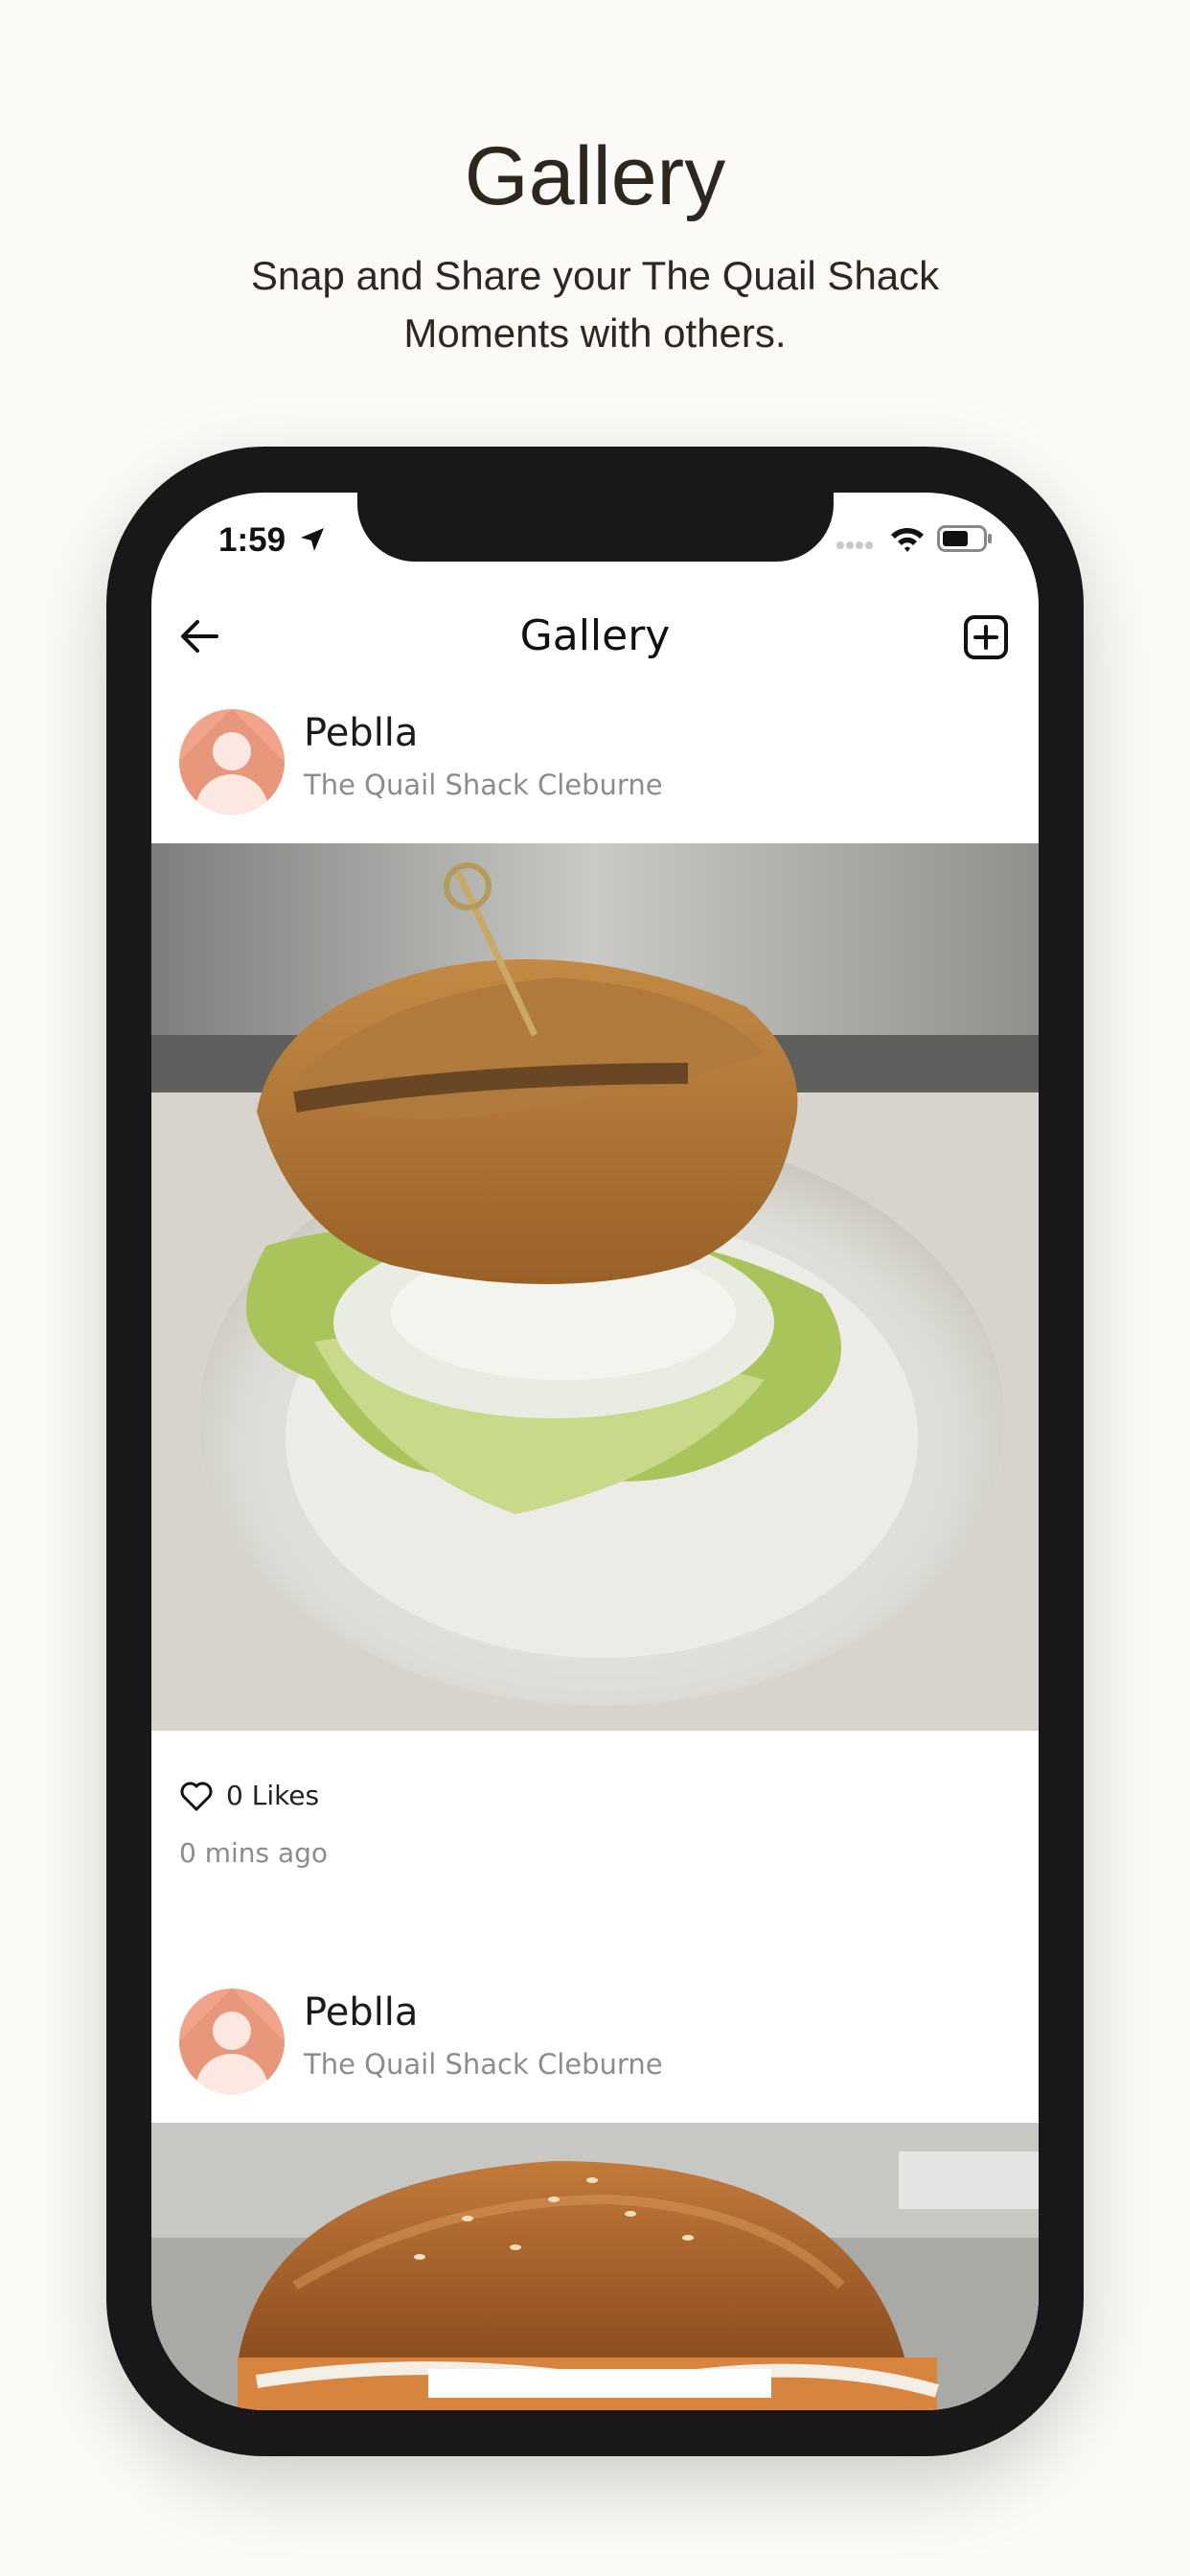 This screenshot has width=1190, height=2576. I want to click on promo-title: Gallery, so click(595, 176).